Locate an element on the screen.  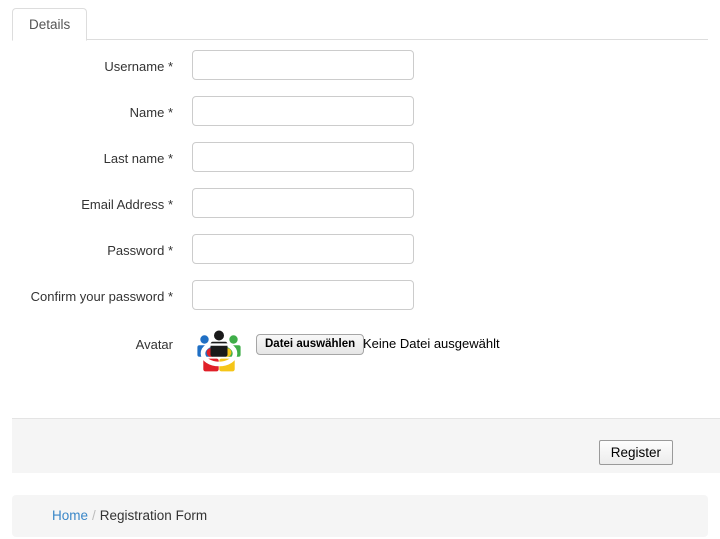
form-row-email: Email Address * is located at coordinates (360, 209).